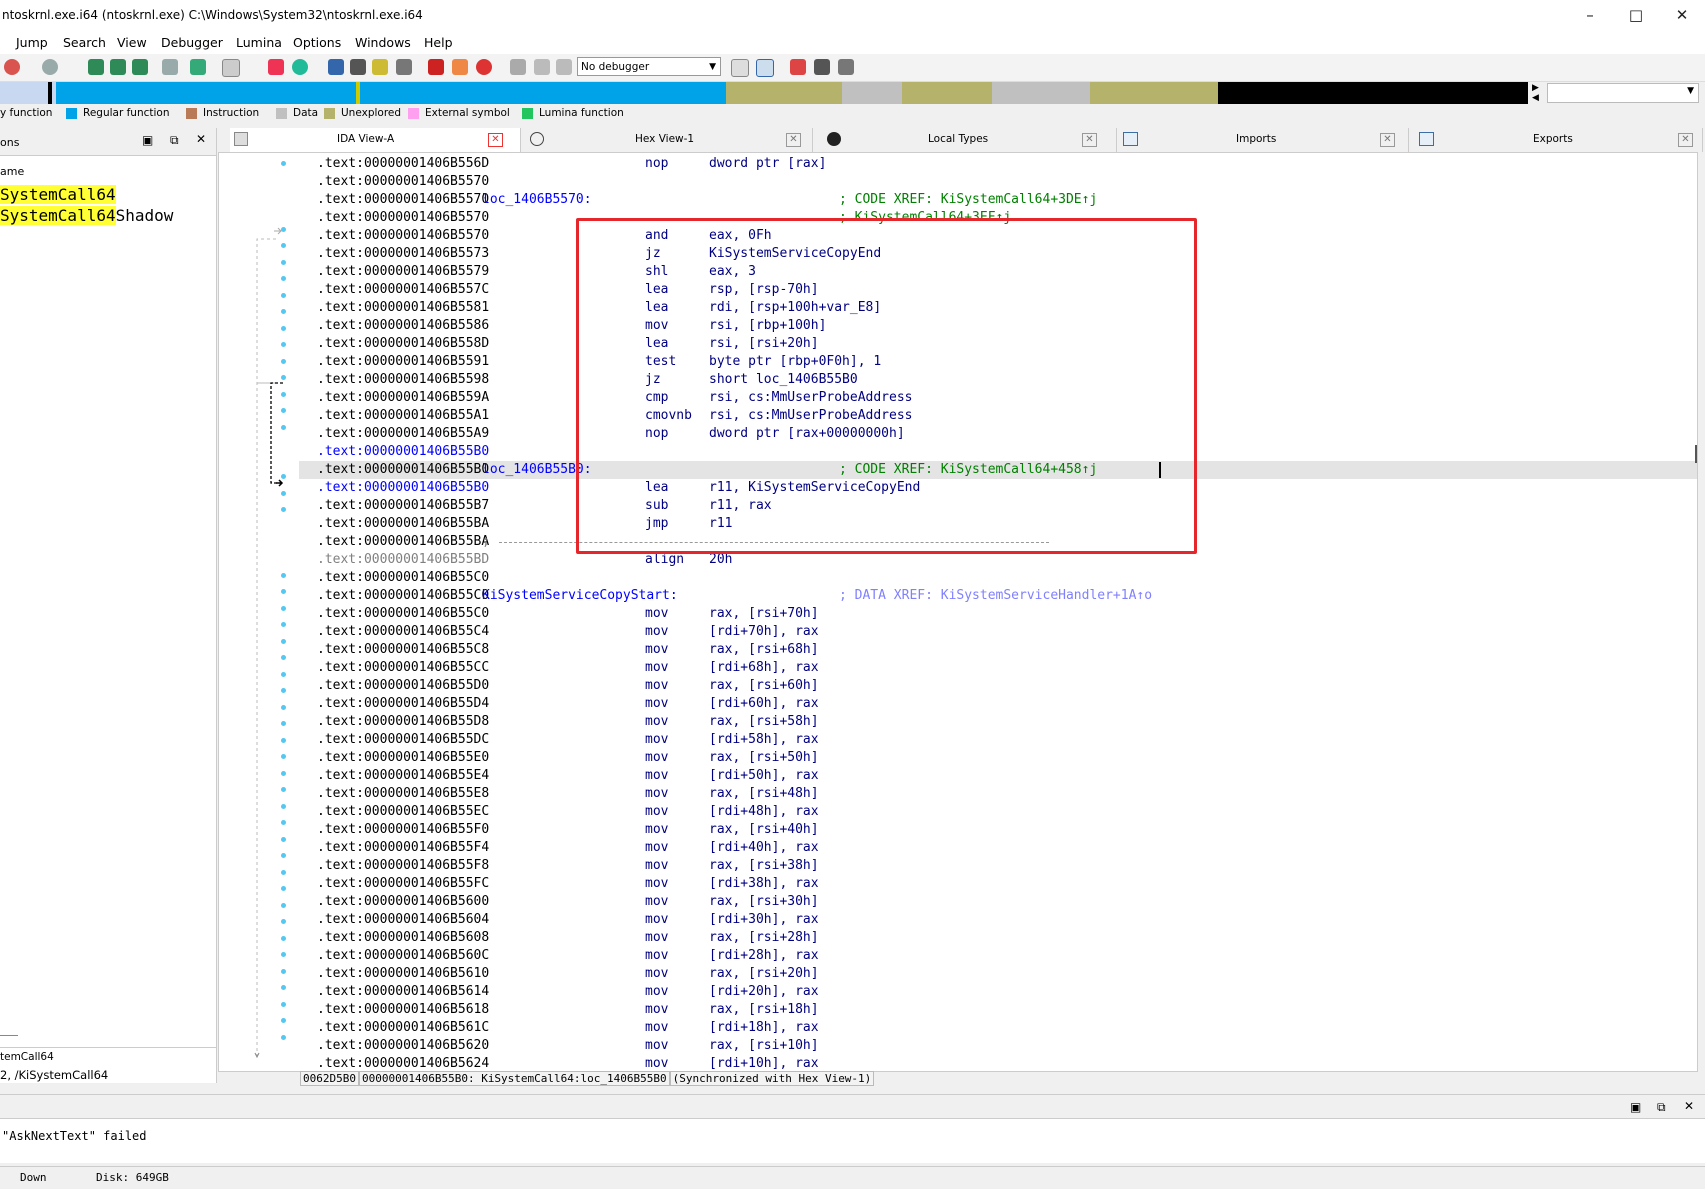 The image size is (1705, 1189). What do you see at coordinates (764, 1010) in the screenshot?
I see `instruction-operands: rax, [rsi+18h]` at bounding box center [764, 1010].